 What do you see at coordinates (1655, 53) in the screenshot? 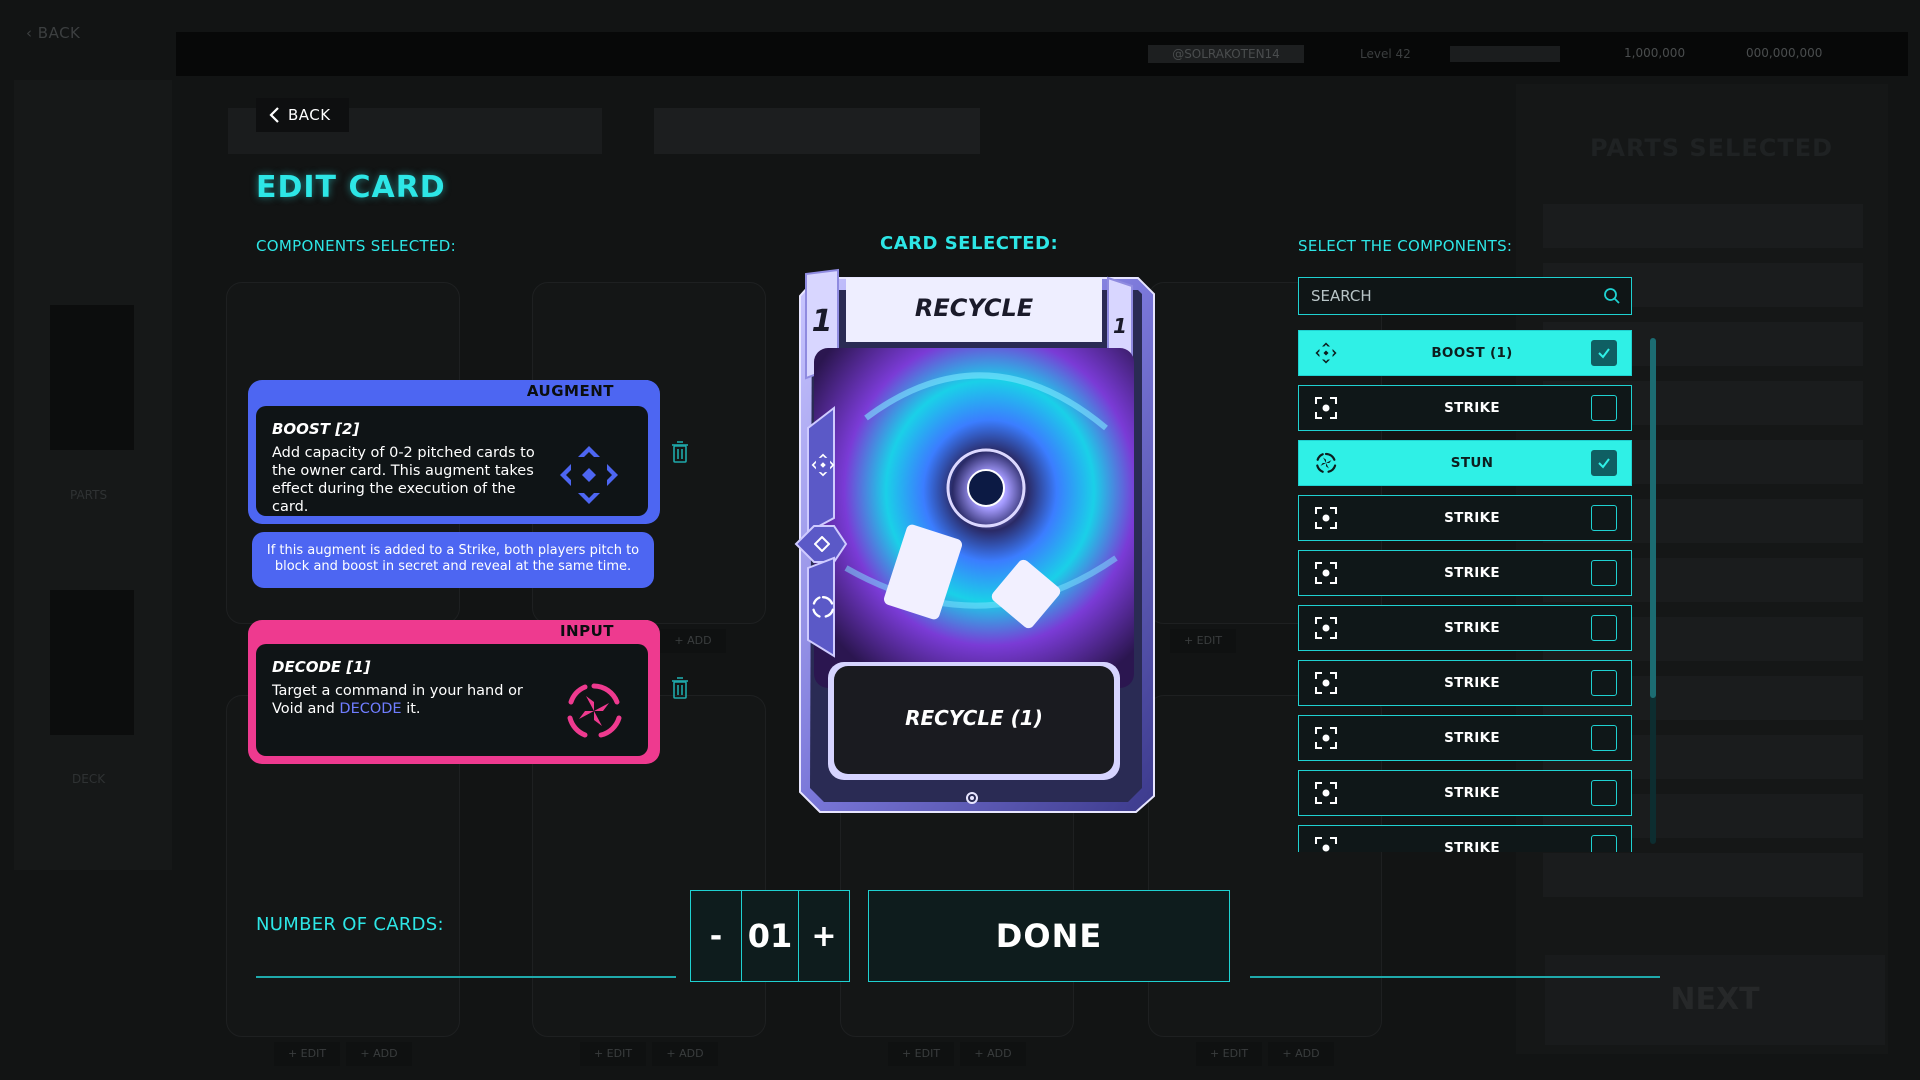
I see `background-currency-1: 1,000,000` at bounding box center [1655, 53].